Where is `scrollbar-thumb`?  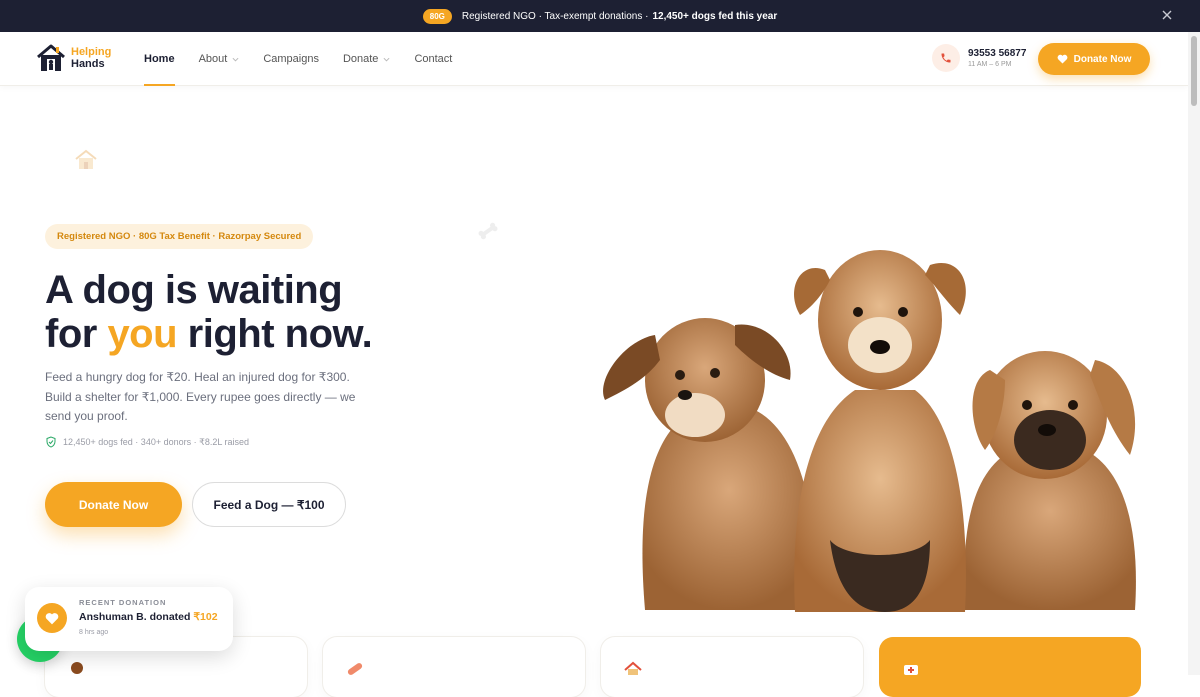
scrollbar-thumb is located at coordinates (1194, 71).